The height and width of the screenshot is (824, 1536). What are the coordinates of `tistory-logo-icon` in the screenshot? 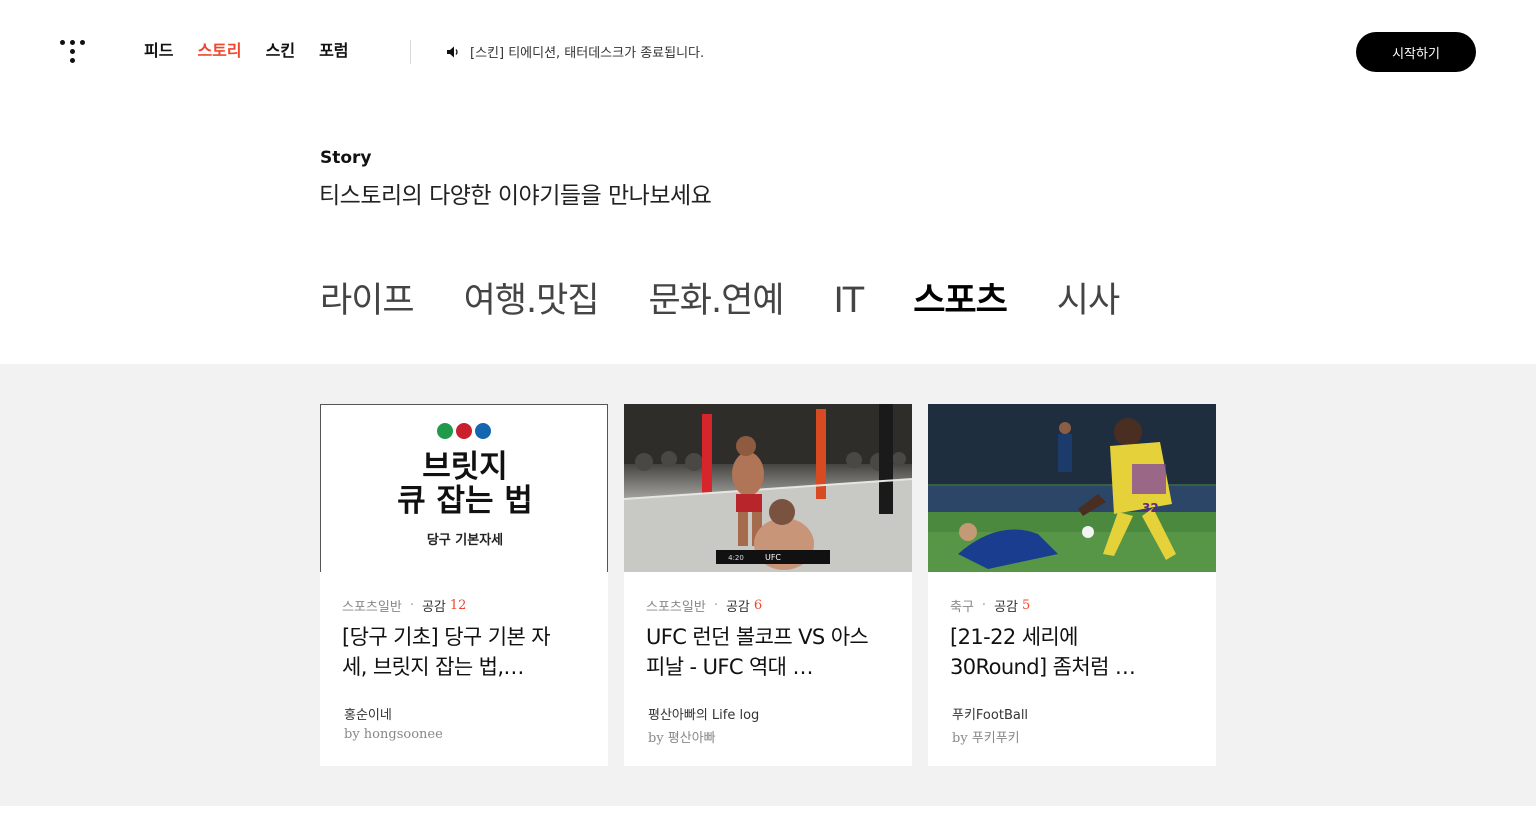 It's located at (73, 52).